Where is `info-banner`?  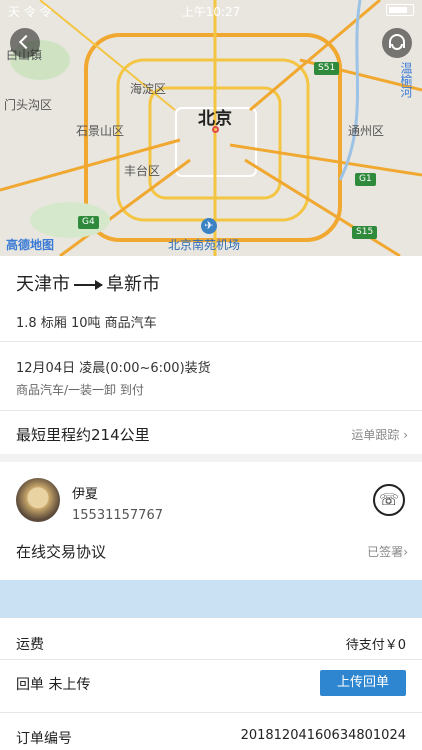
info-banner is located at coordinates (211, 599).